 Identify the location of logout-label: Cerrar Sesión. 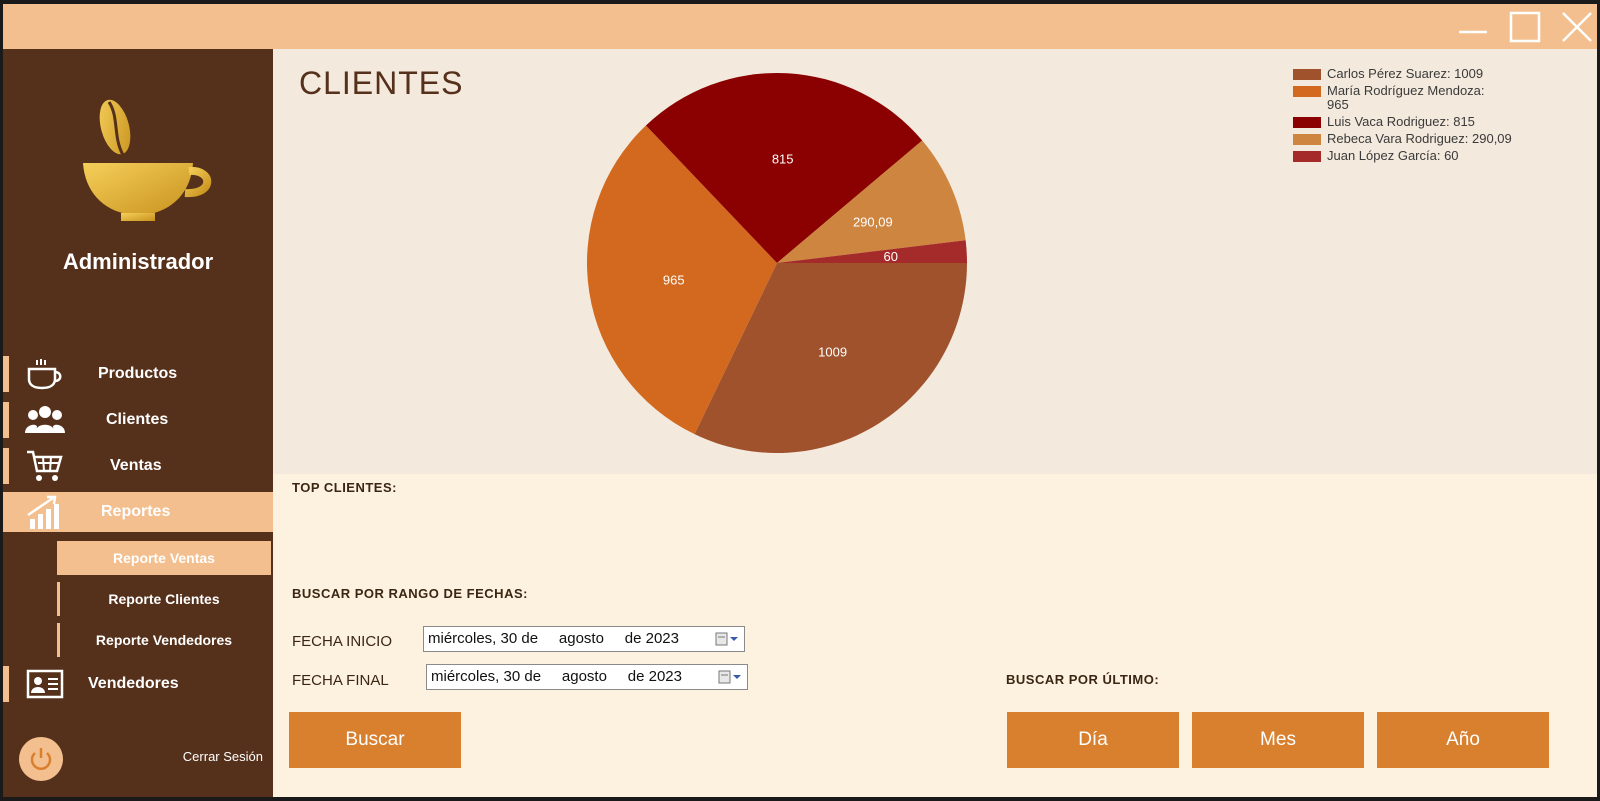
(208, 756).